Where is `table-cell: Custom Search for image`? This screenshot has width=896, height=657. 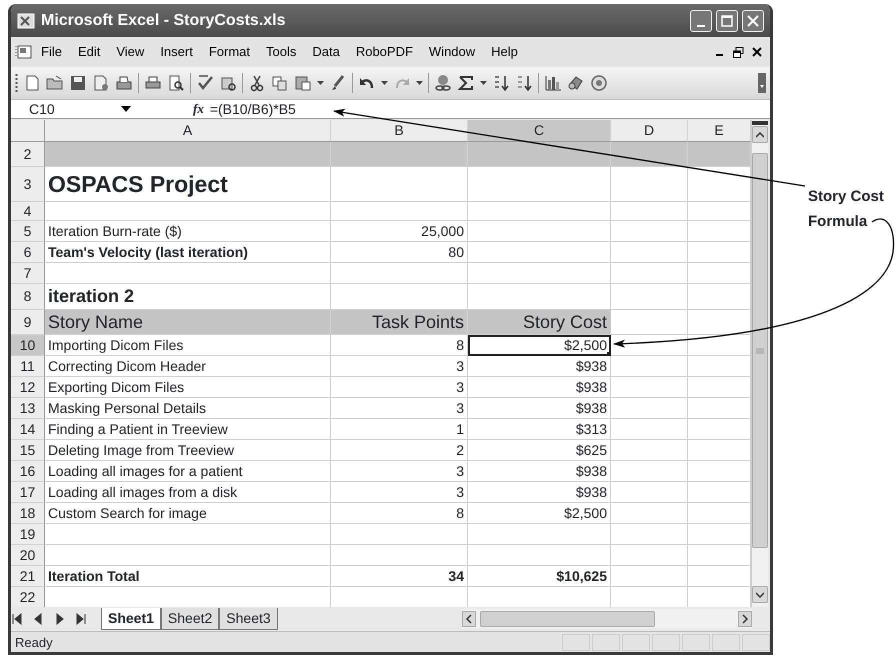 table-cell: Custom Search for image is located at coordinates (188, 513).